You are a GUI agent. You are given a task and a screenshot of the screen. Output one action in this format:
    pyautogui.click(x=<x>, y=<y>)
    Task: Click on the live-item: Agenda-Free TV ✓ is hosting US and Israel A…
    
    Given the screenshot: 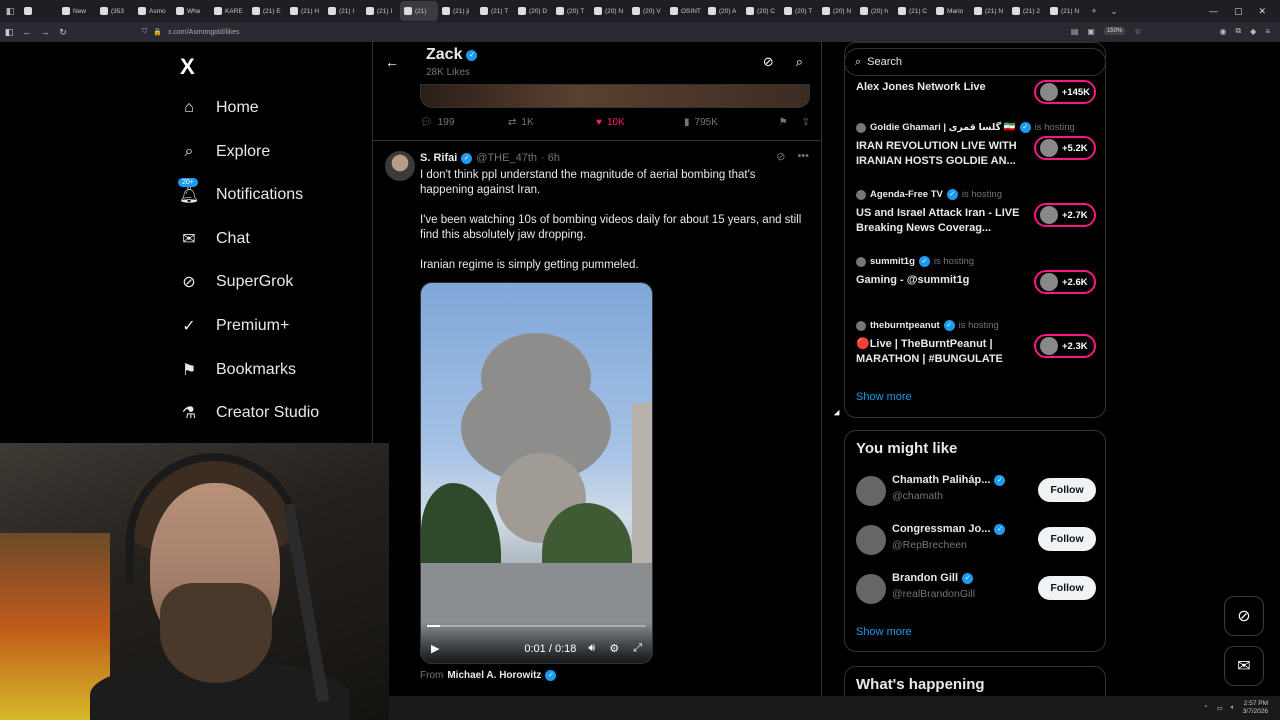 What is the action you would take?
    pyautogui.click(x=976, y=214)
    